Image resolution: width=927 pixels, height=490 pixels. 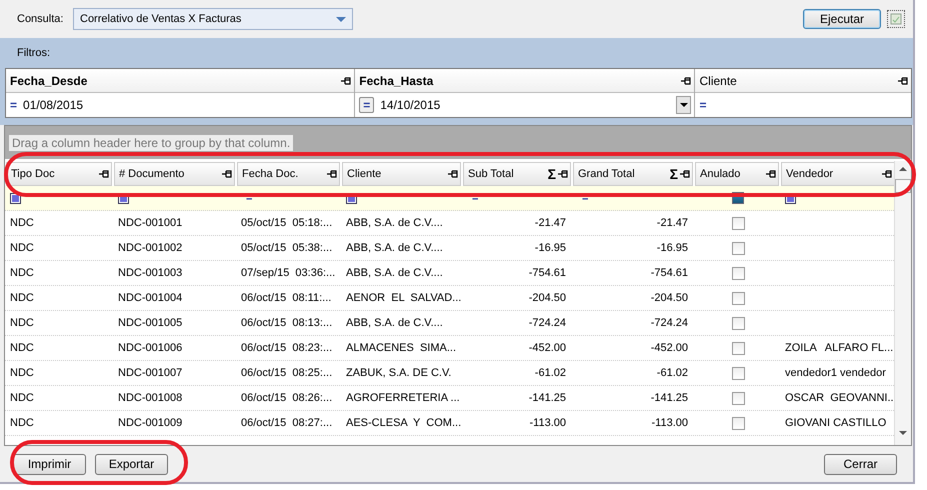 I want to click on footer-button: Exportar, so click(x=131, y=464).